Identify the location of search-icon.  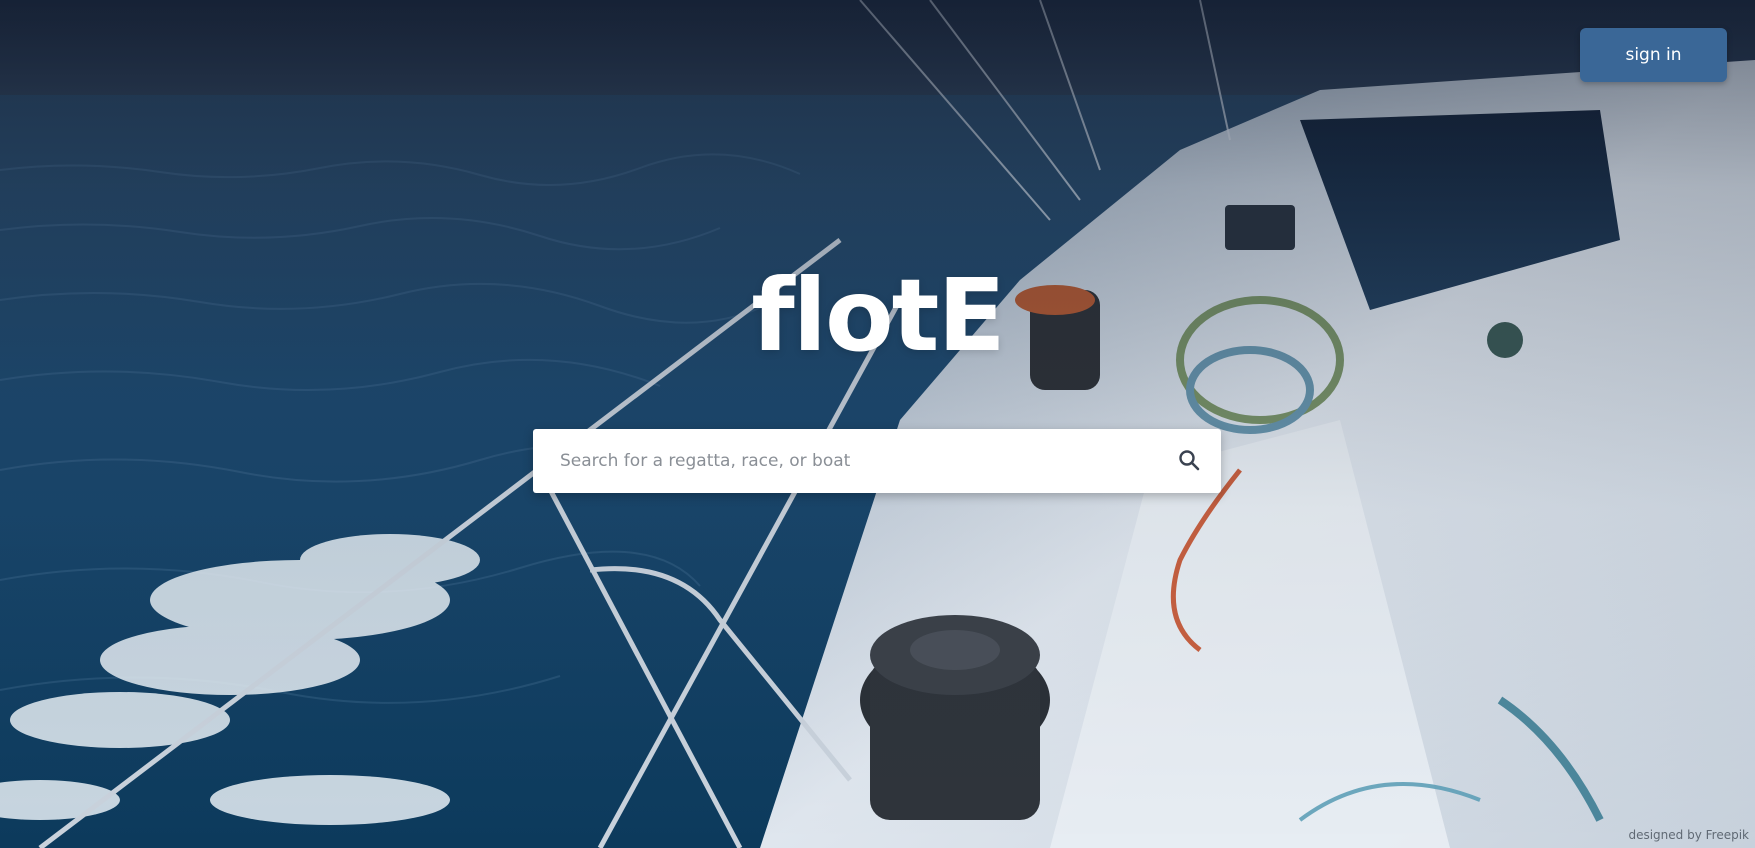
(1189, 461).